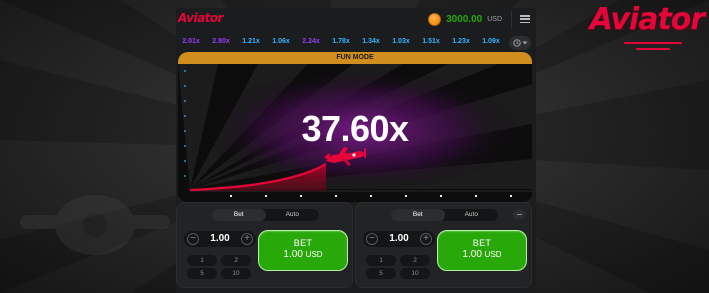  Describe the element at coordinates (525, 19) in the screenshot. I see `menu-icon` at that location.